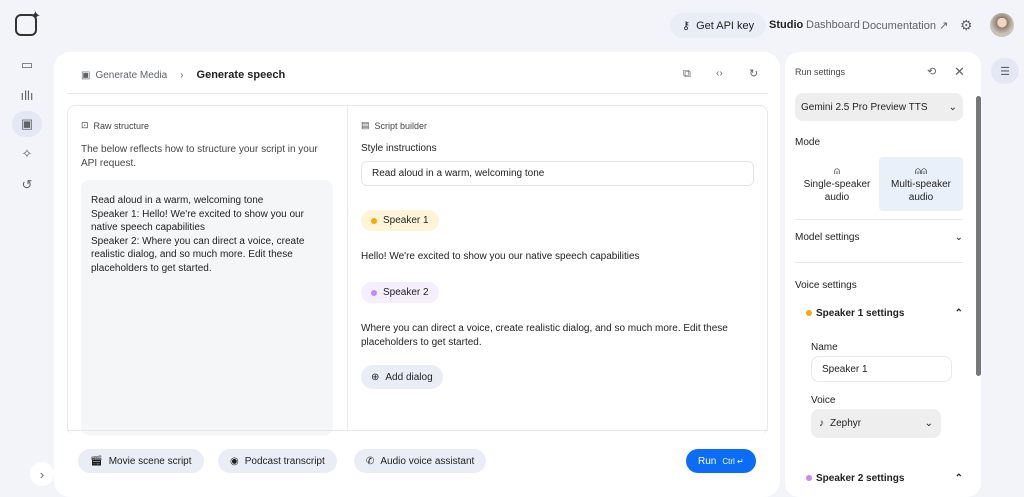 The image size is (1024, 497). I want to click on studio-link: Studio, so click(786, 25).